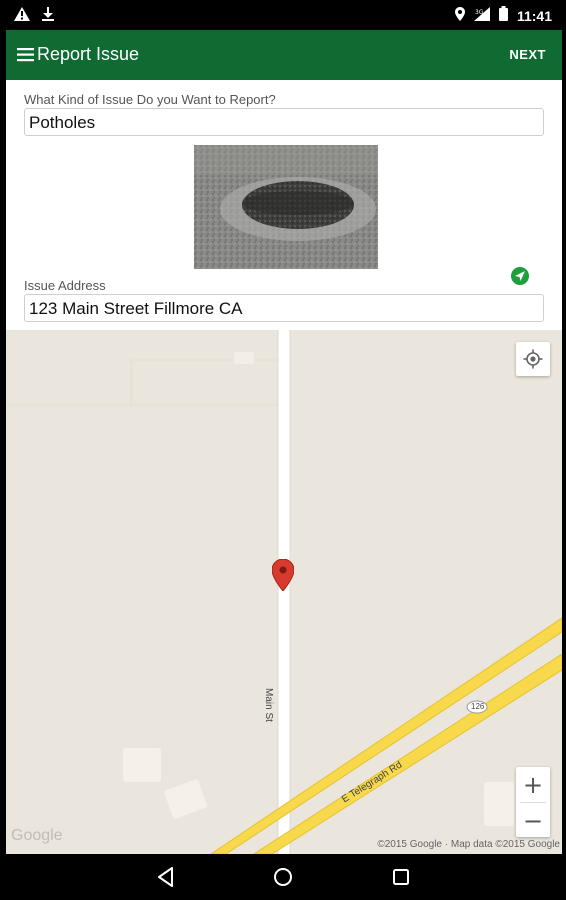  I want to click on issue-type-field: Potholes, so click(284, 122).